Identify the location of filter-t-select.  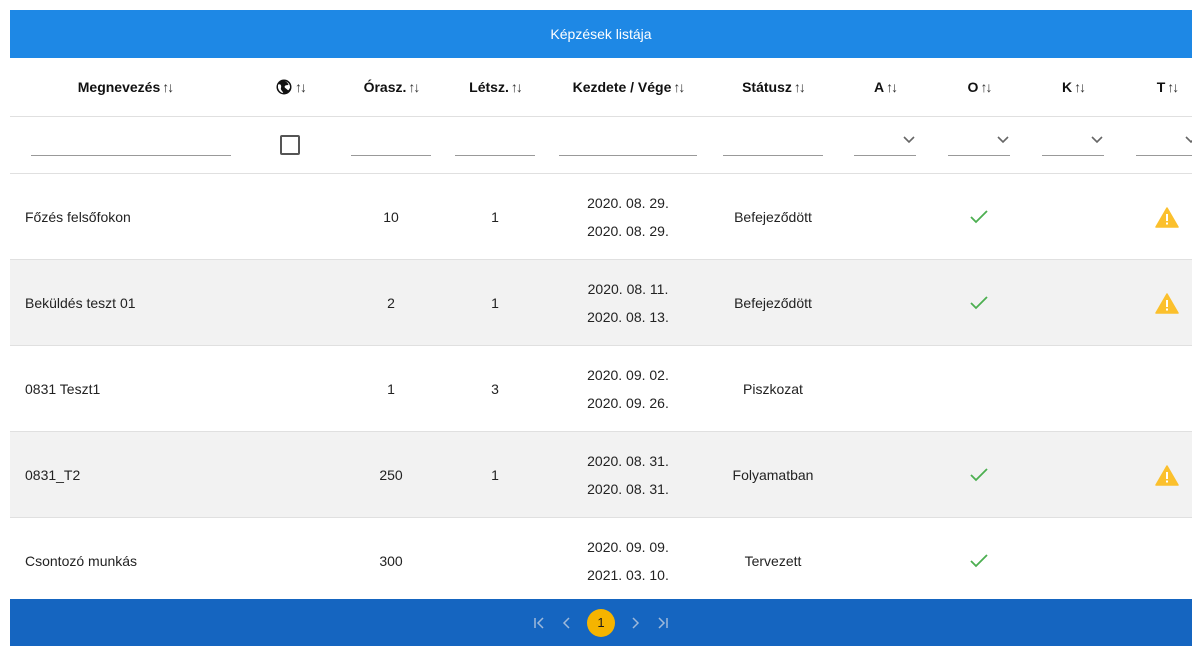
(1164, 145).